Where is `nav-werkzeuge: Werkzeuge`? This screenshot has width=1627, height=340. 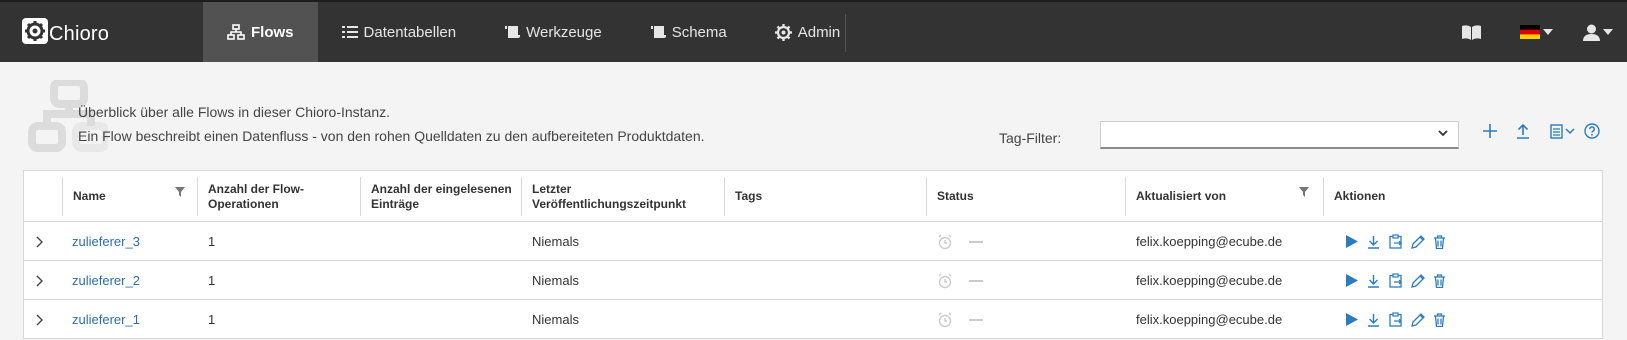 nav-werkzeuge: Werkzeuge is located at coordinates (553, 32).